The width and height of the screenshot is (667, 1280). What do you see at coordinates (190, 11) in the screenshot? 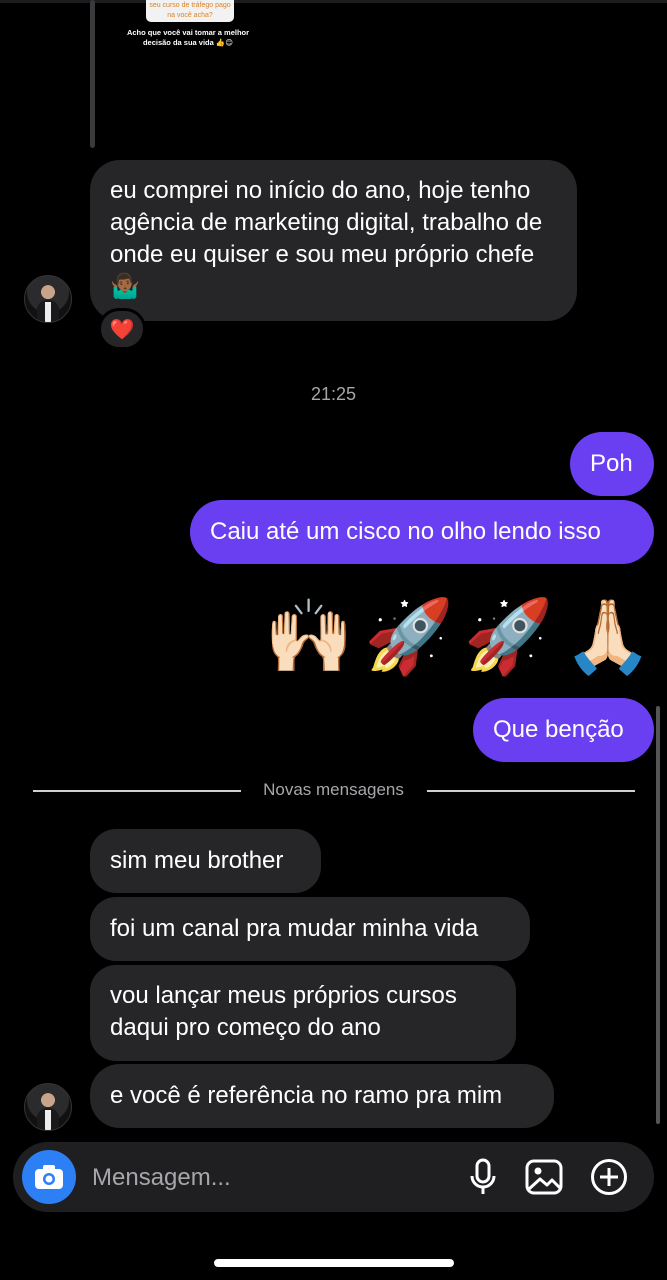
I see `story-top-text: seu curso de tráfego pago na você acha?` at bounding box center [190, 11].